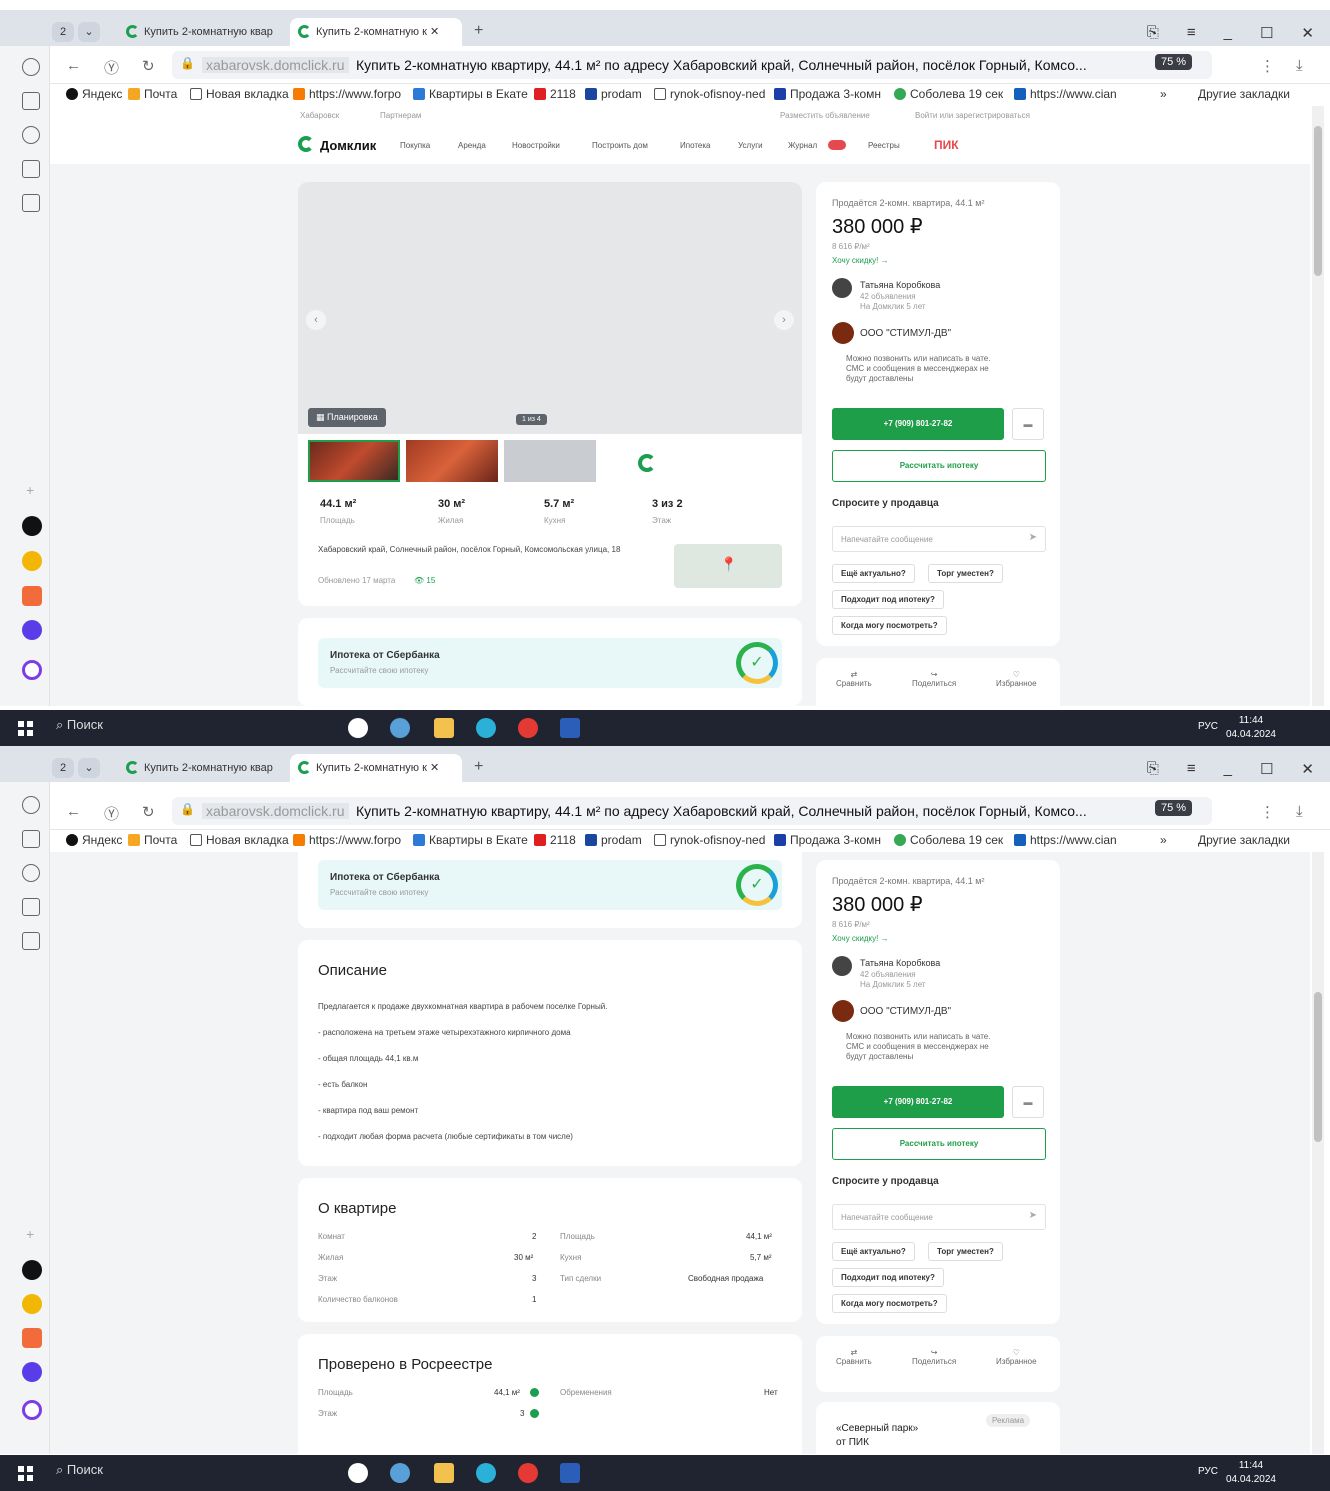 The width and height of the screenshot is (1330, 1491). What do you see at coordinates (1299, 811) in the screenshot?
I see `download-icon: ⤓` at bounding box center [1299, 811].